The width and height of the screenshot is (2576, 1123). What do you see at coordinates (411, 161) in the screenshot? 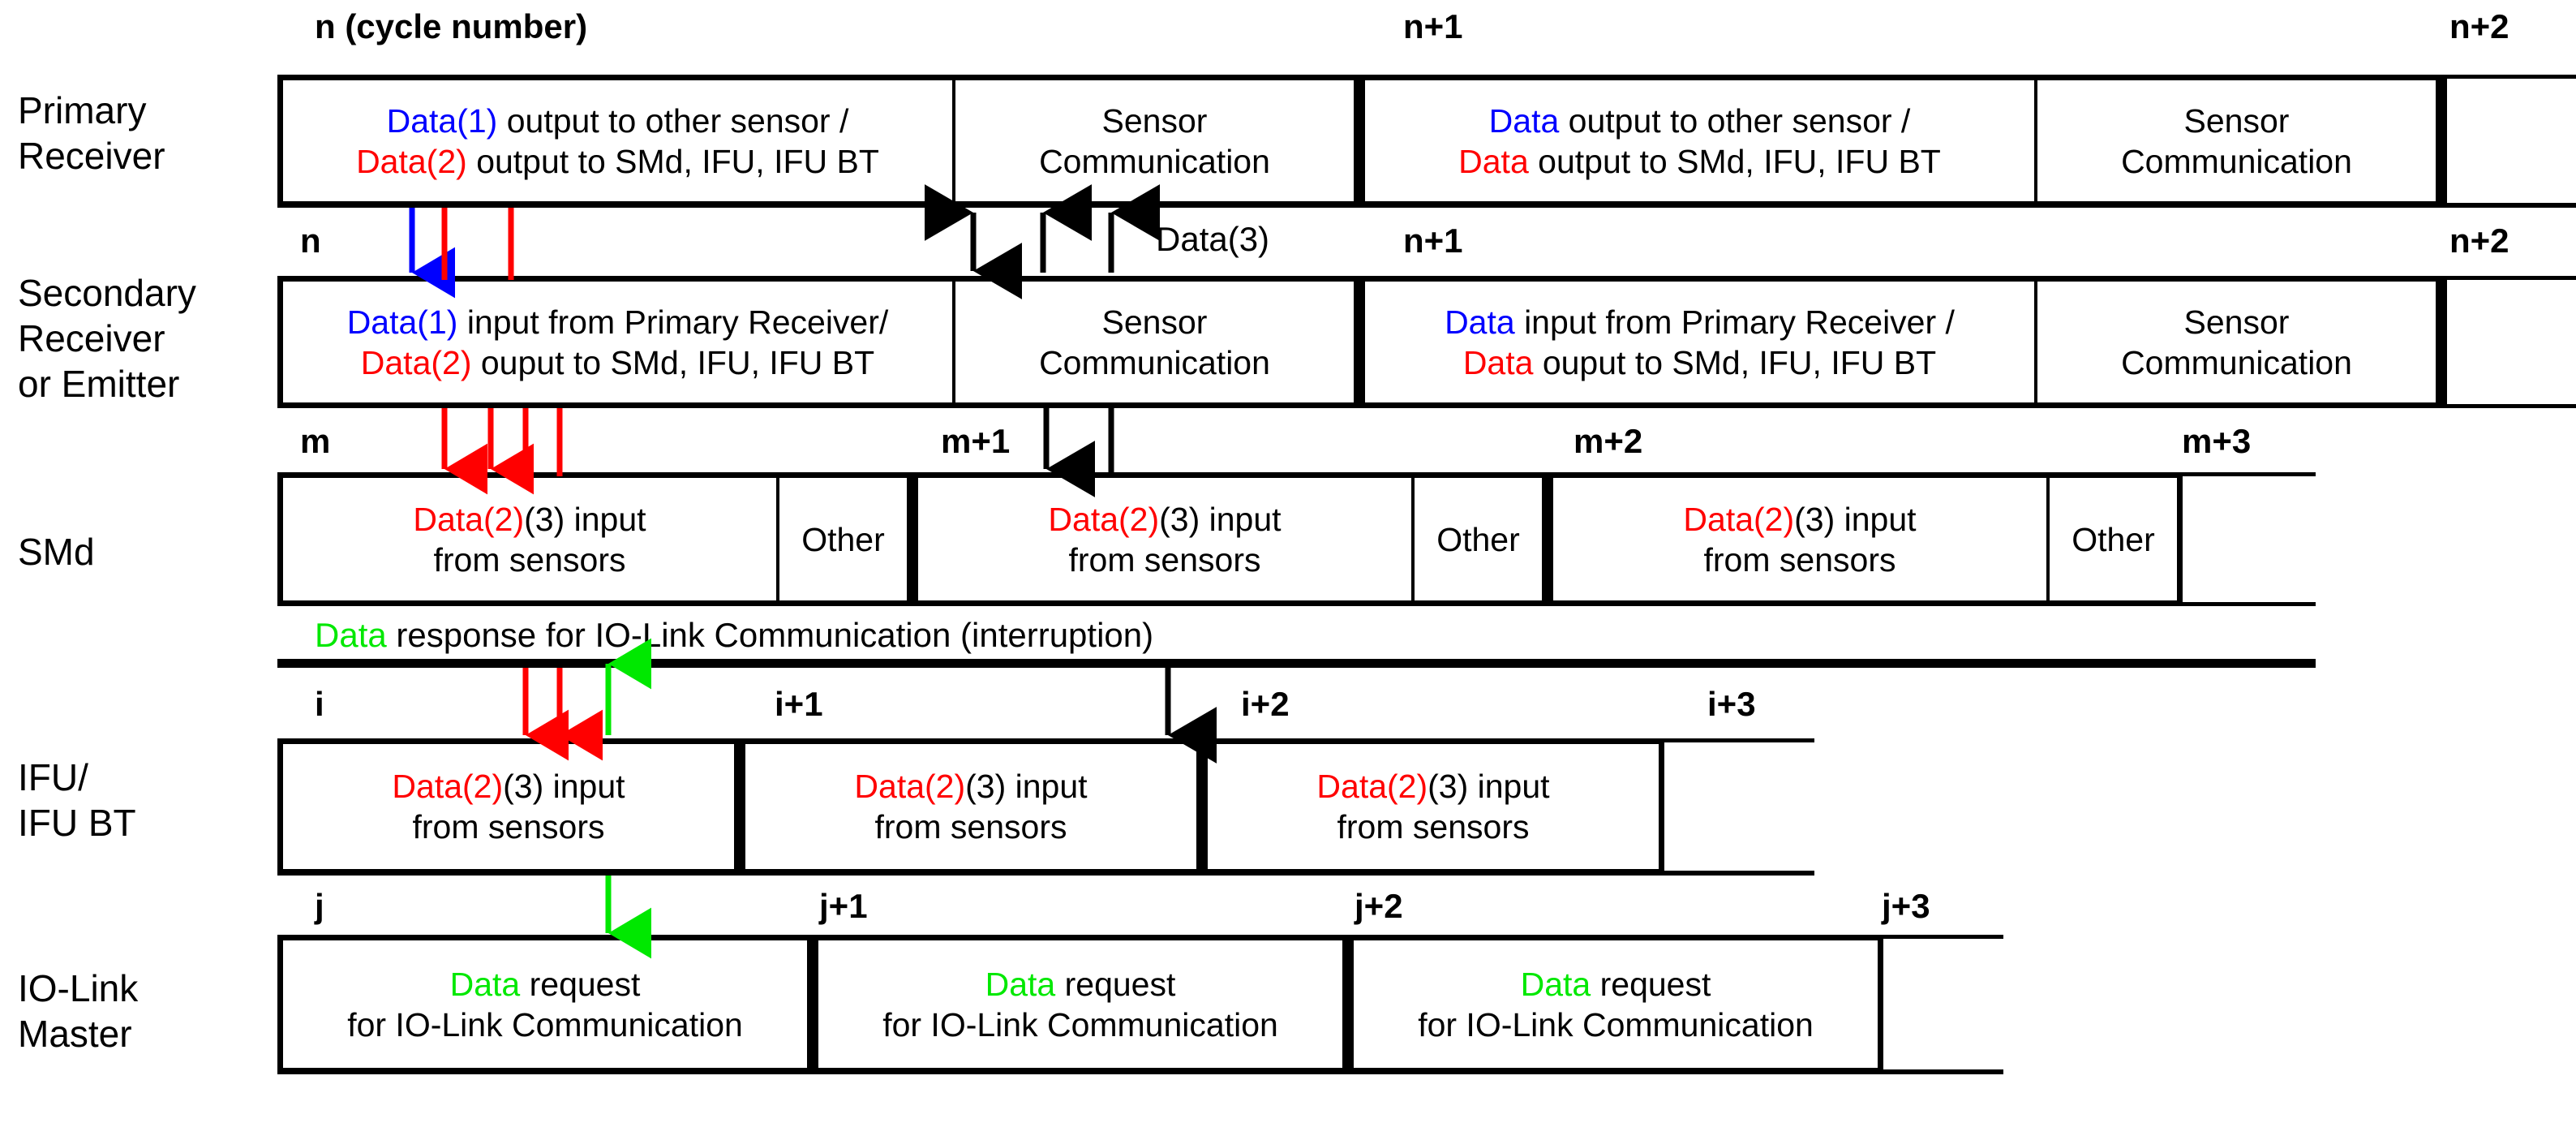
I see `slot-primary-0-line2-tag: Data(2)` at bounding box center [411, 161].